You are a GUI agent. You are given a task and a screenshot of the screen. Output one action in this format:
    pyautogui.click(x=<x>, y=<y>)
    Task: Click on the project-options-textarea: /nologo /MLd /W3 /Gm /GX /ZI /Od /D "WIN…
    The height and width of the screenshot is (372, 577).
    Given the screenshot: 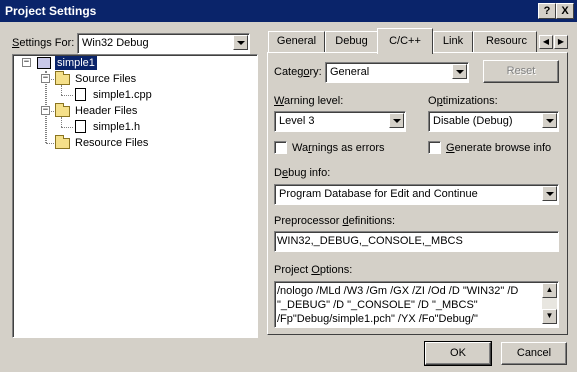 What is the action you would take?
    pyautogui.click(x=416, y=304)
    